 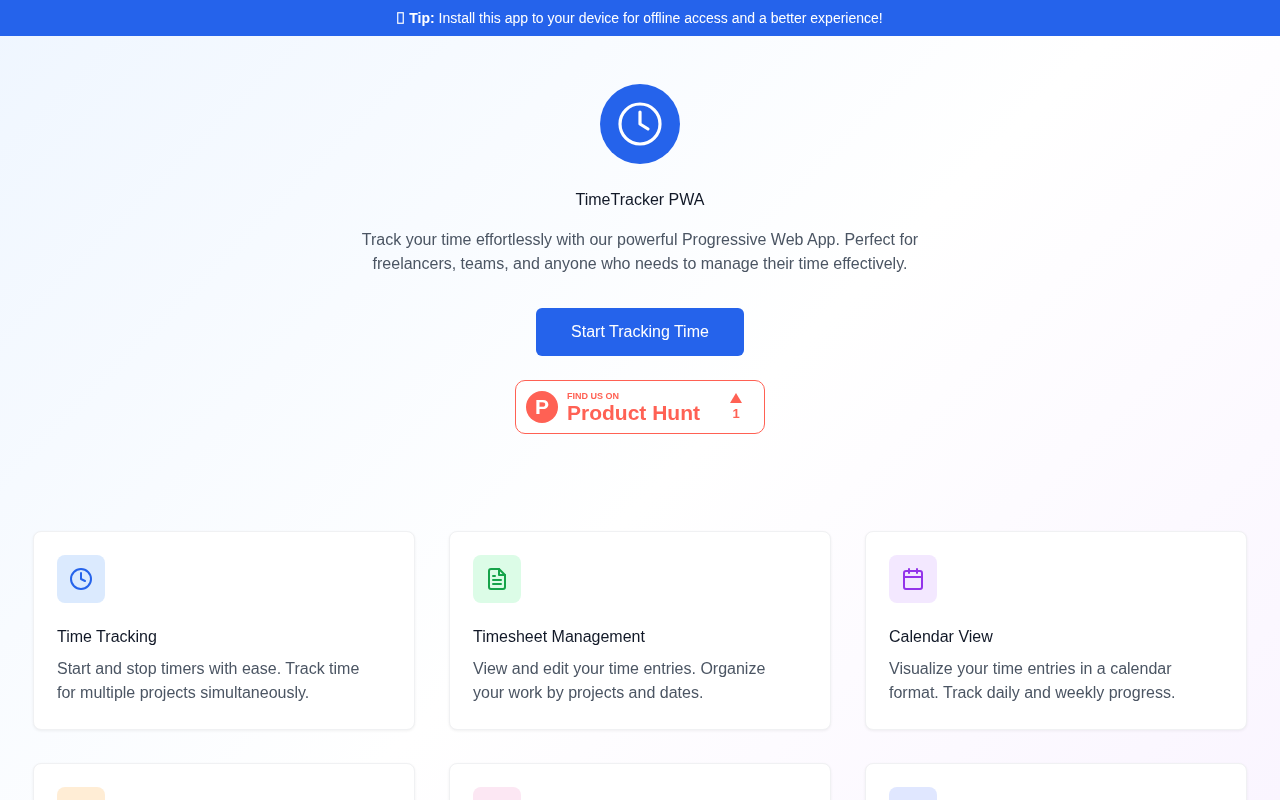 What do you see at coordinates (640, 252) in the screenshot?
I see `app-description: Track your time effortlessly with our powerful Progressive Web App. Perfect for freelancers, teams, and anyone who needs to manage their time effectively.` at bounding box center [640, 252].